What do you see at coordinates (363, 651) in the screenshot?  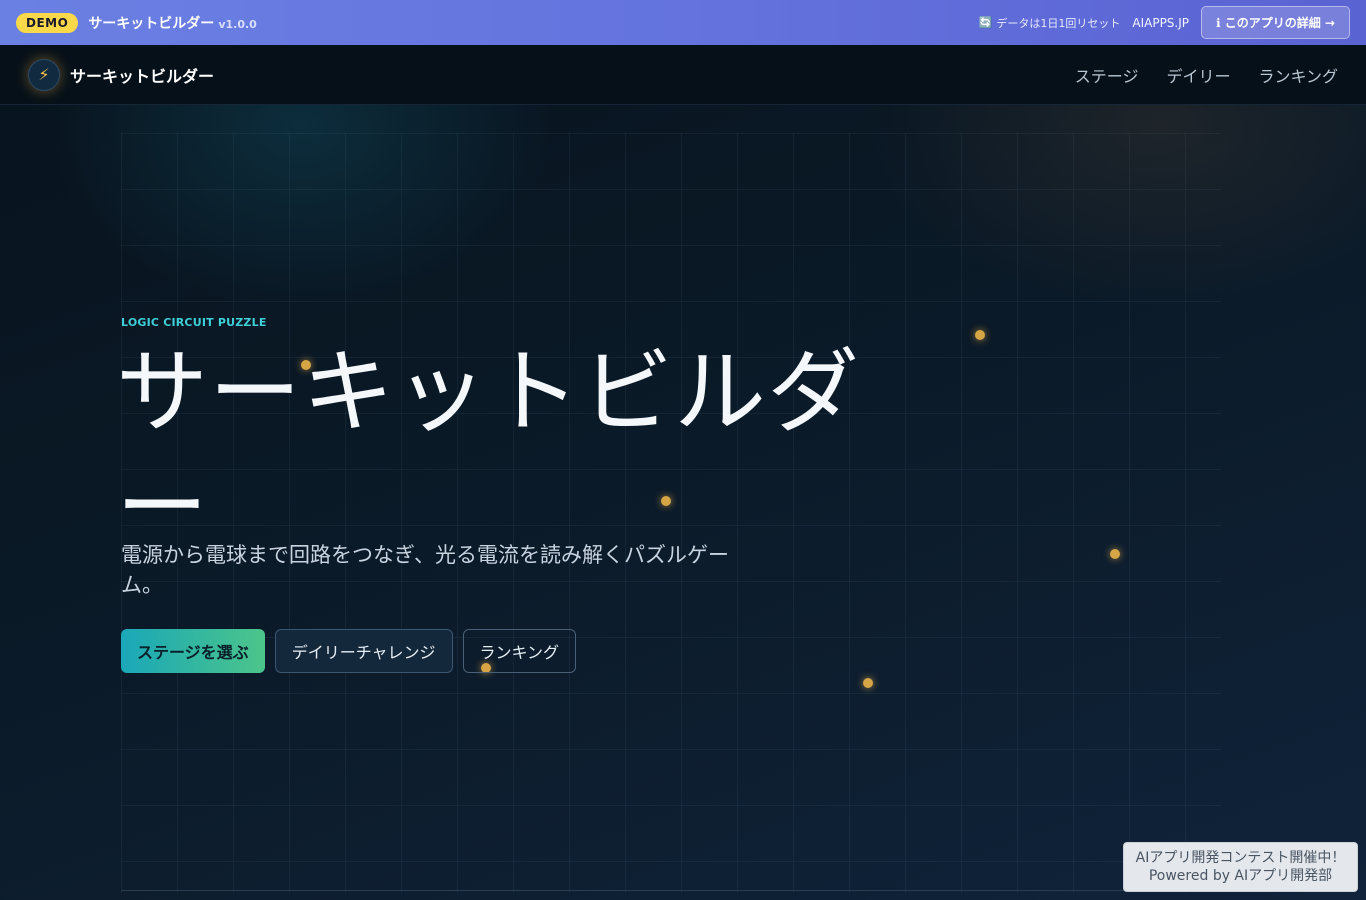 I see `daily-challenge-button: デイリーチャレンジ` at bounding box center [363, 651].